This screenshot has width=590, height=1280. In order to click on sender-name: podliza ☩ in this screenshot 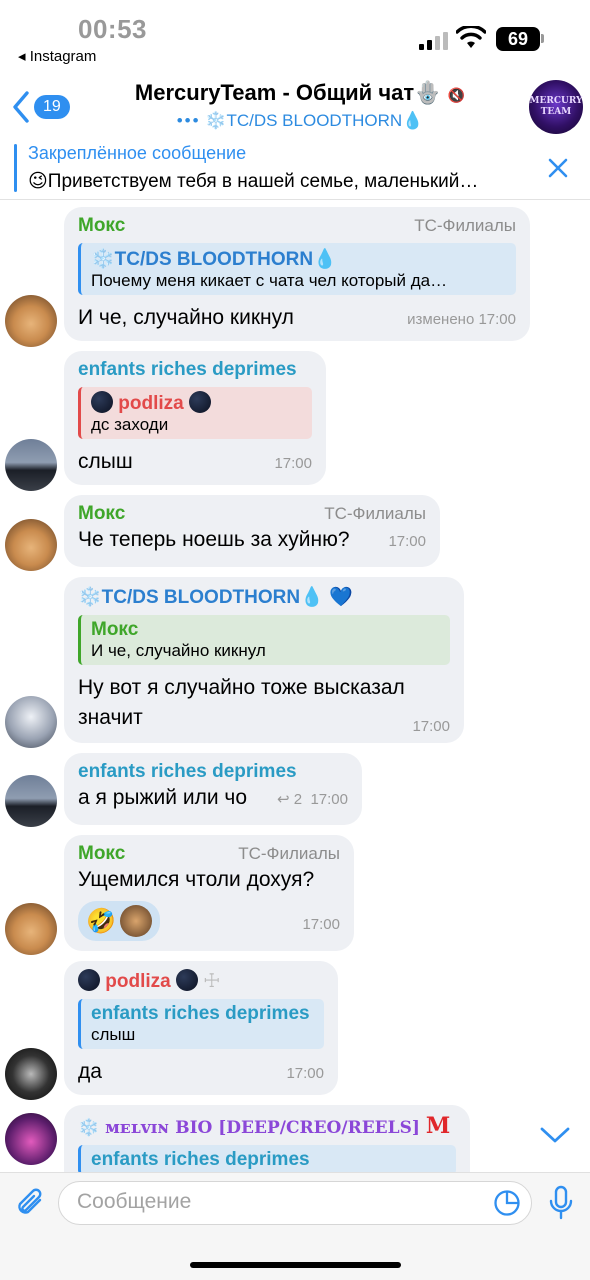, I will do `click(201, 981)`.